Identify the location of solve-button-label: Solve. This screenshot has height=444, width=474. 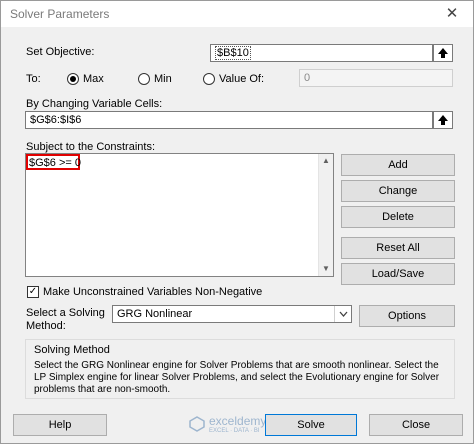
(311, 425).